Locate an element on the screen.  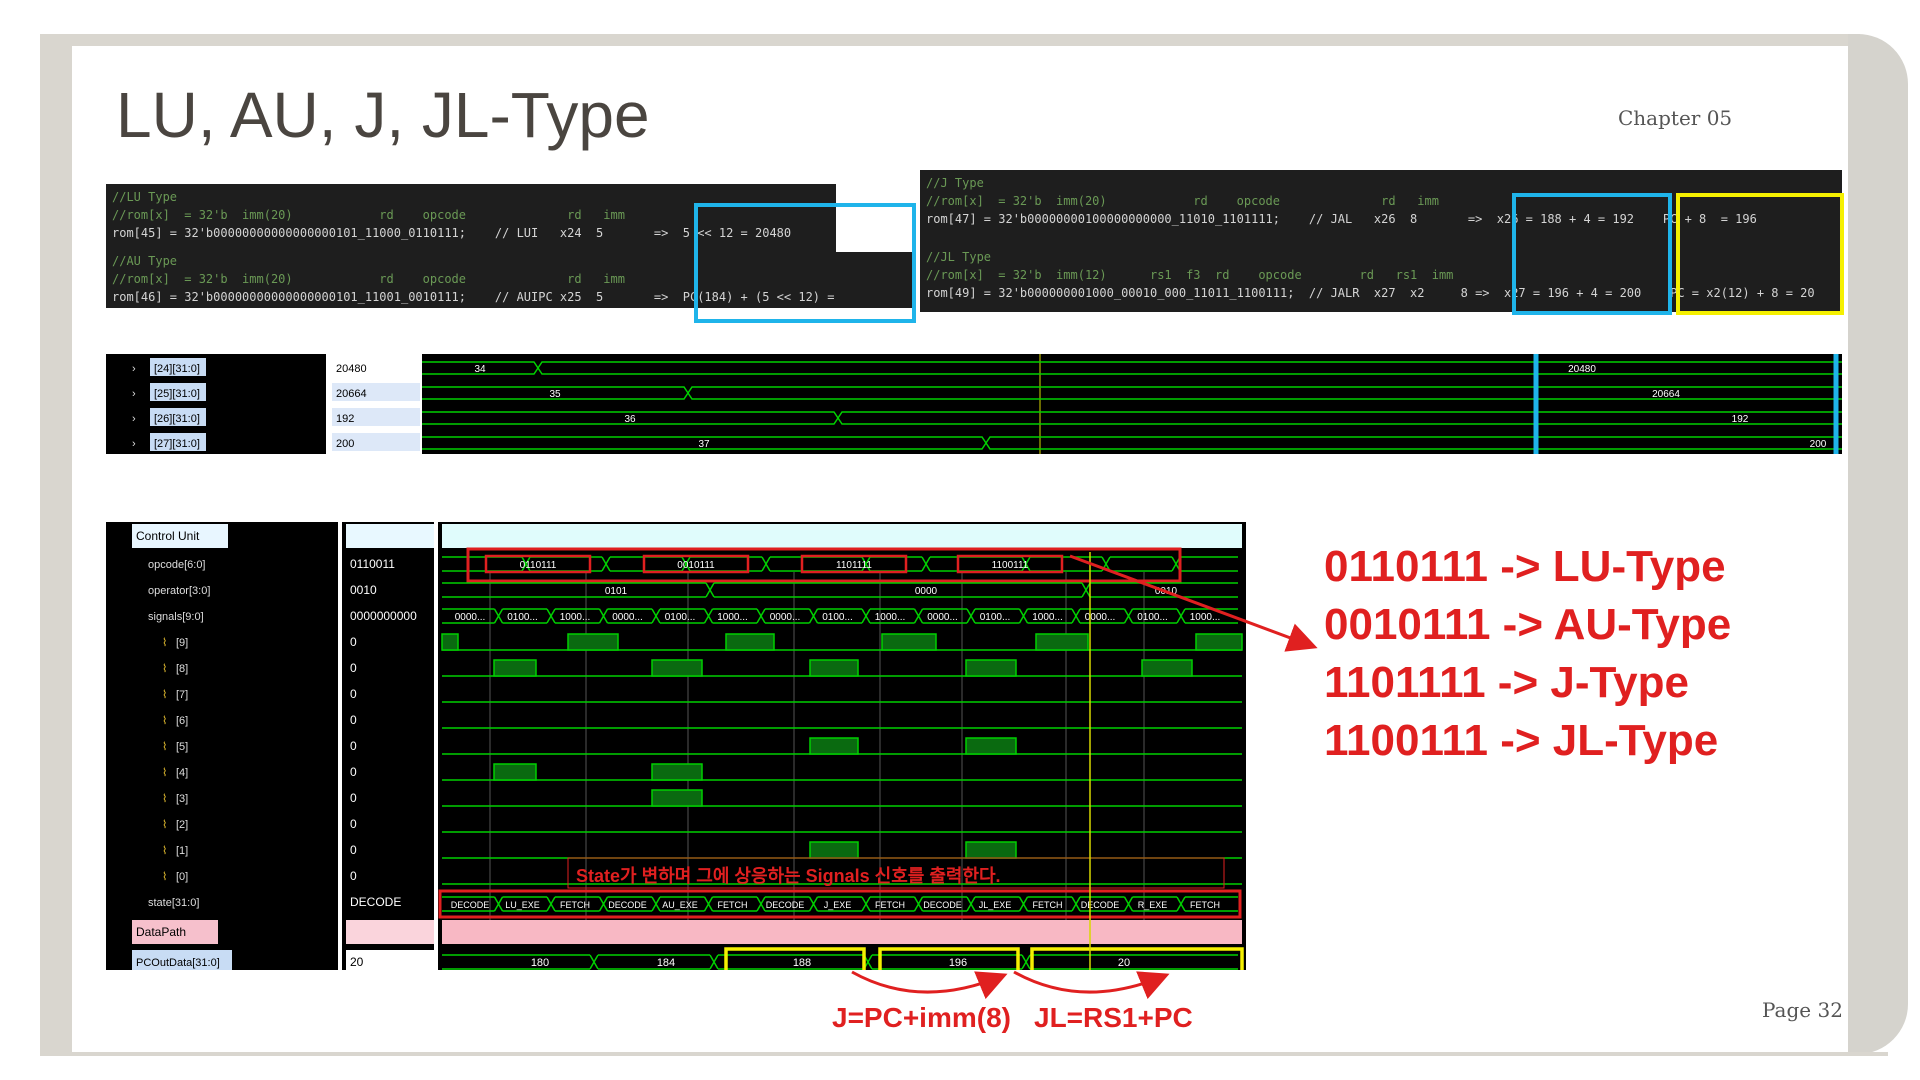
signal-value: 0110011 is located at coordinates (372, 564).